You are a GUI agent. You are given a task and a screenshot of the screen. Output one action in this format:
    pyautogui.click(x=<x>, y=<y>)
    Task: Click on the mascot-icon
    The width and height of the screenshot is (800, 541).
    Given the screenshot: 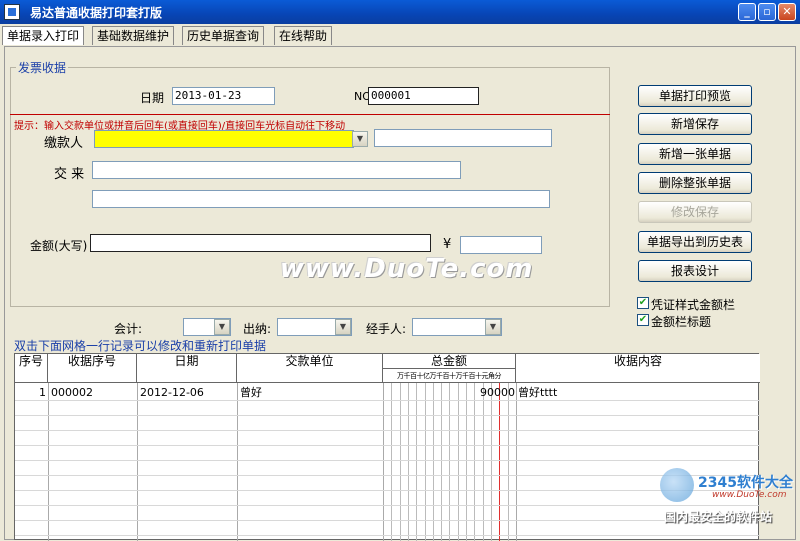 What is the action you would take?
    pyautogui.click(x=677, y=485)
    